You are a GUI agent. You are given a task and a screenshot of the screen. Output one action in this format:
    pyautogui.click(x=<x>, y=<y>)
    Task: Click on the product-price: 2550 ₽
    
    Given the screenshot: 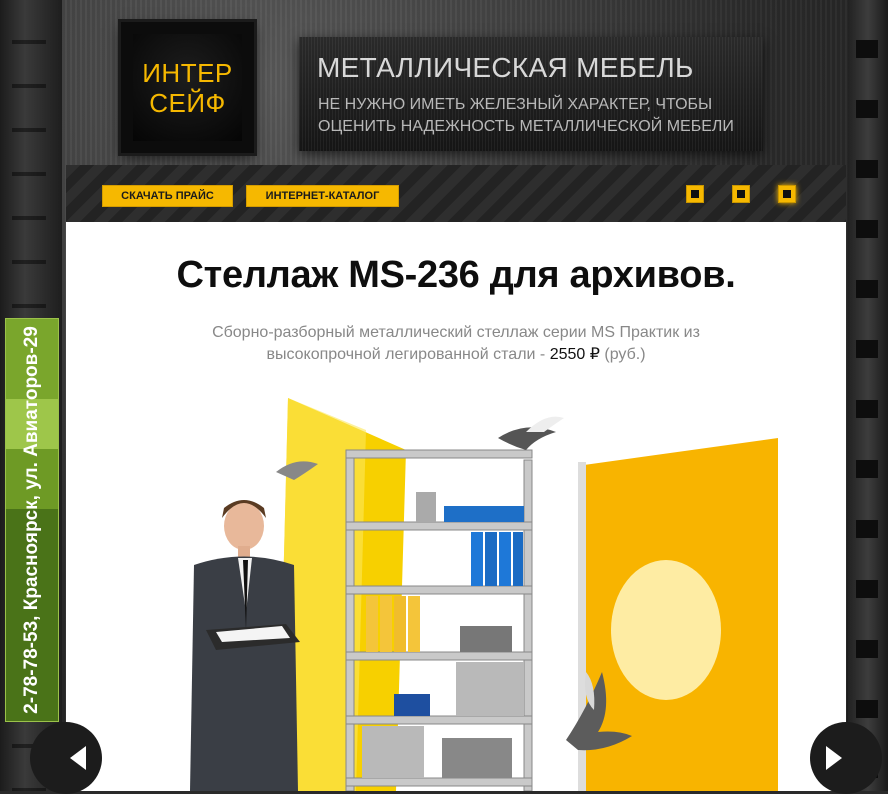 What is the action you would take?
    pyautogui.click(x=574, y=354)
    